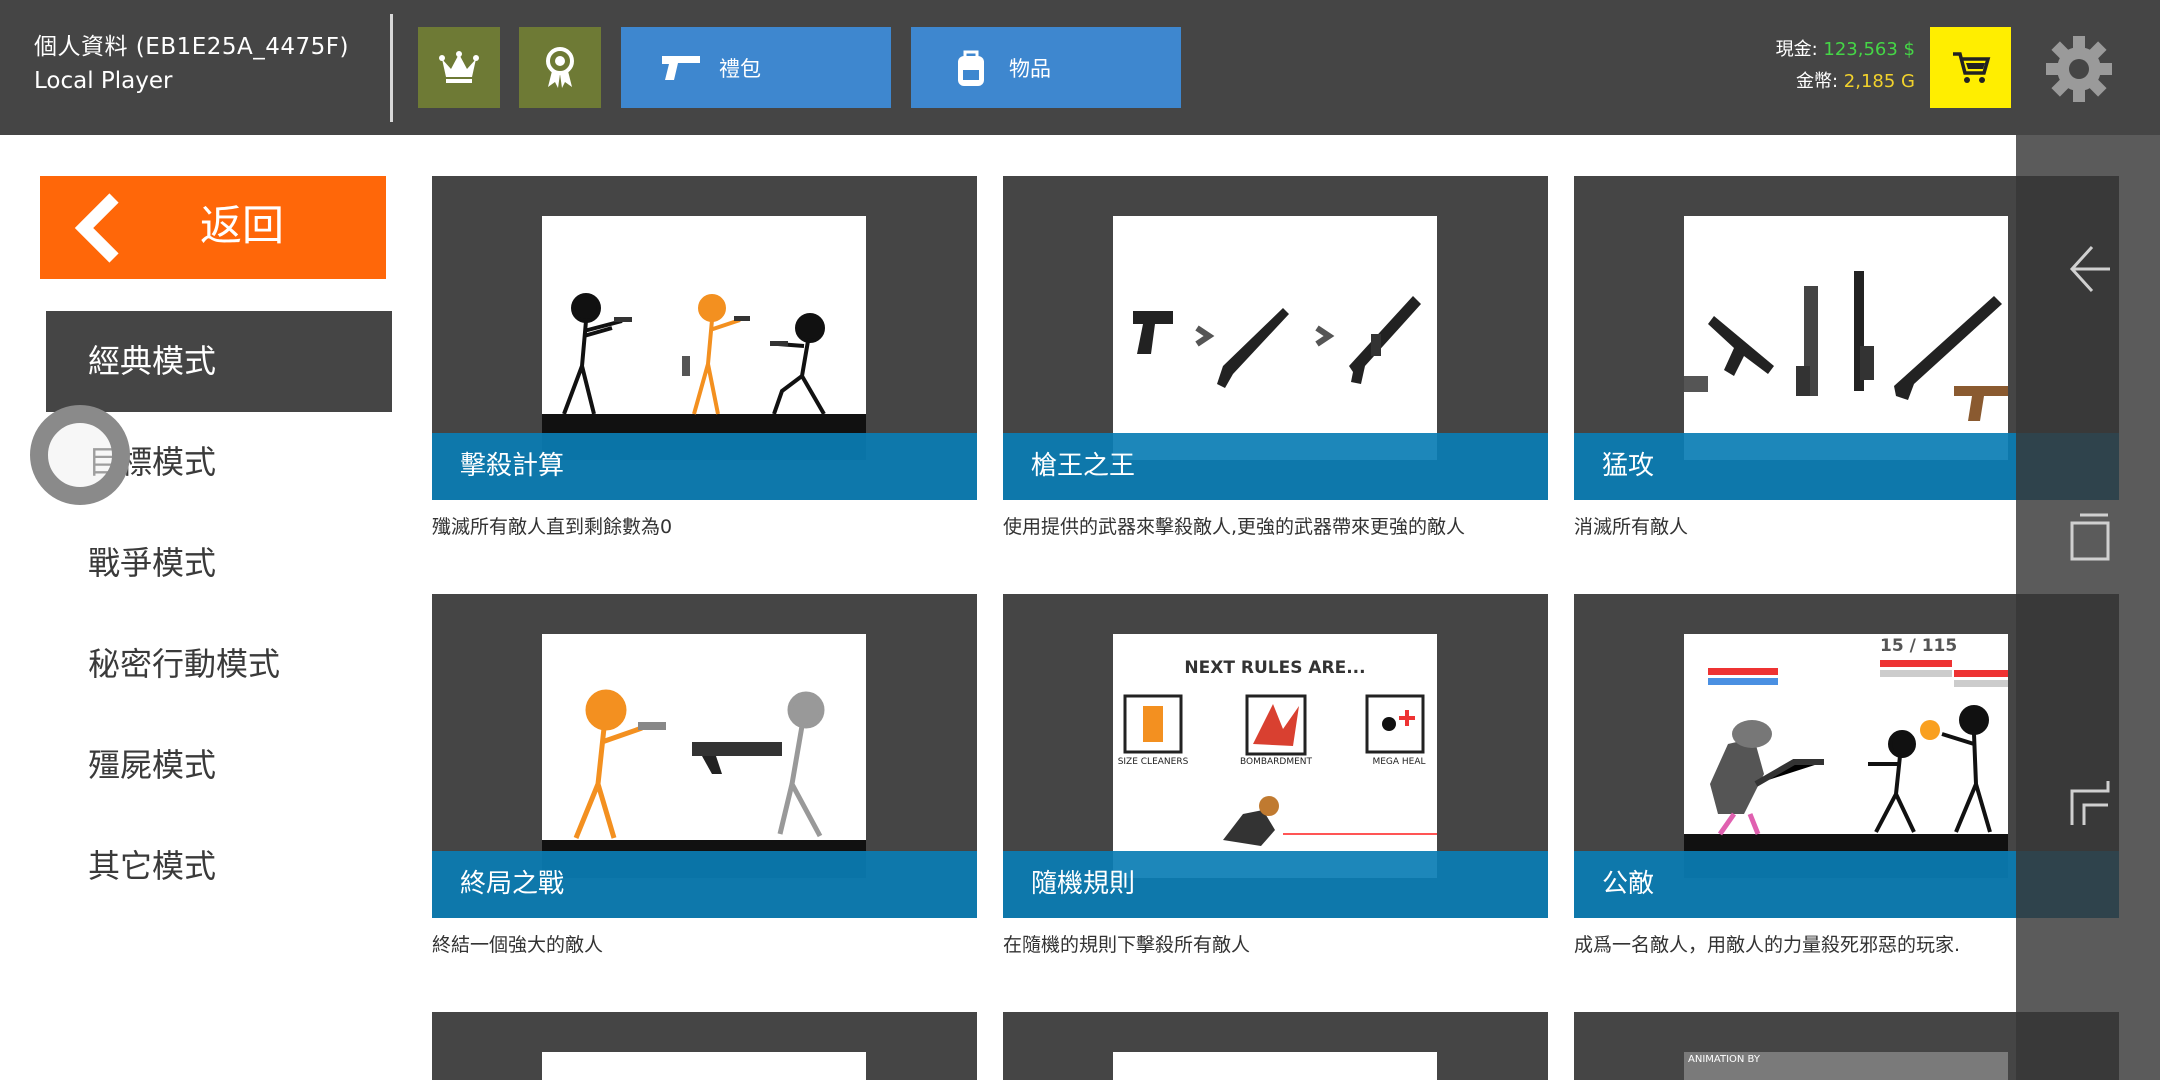 The height and width of the screenshot is (1080, 2160). What do you see at coordinates (391, 68) in the screenshot?
I see `divider` at bounding box center [391, 68].